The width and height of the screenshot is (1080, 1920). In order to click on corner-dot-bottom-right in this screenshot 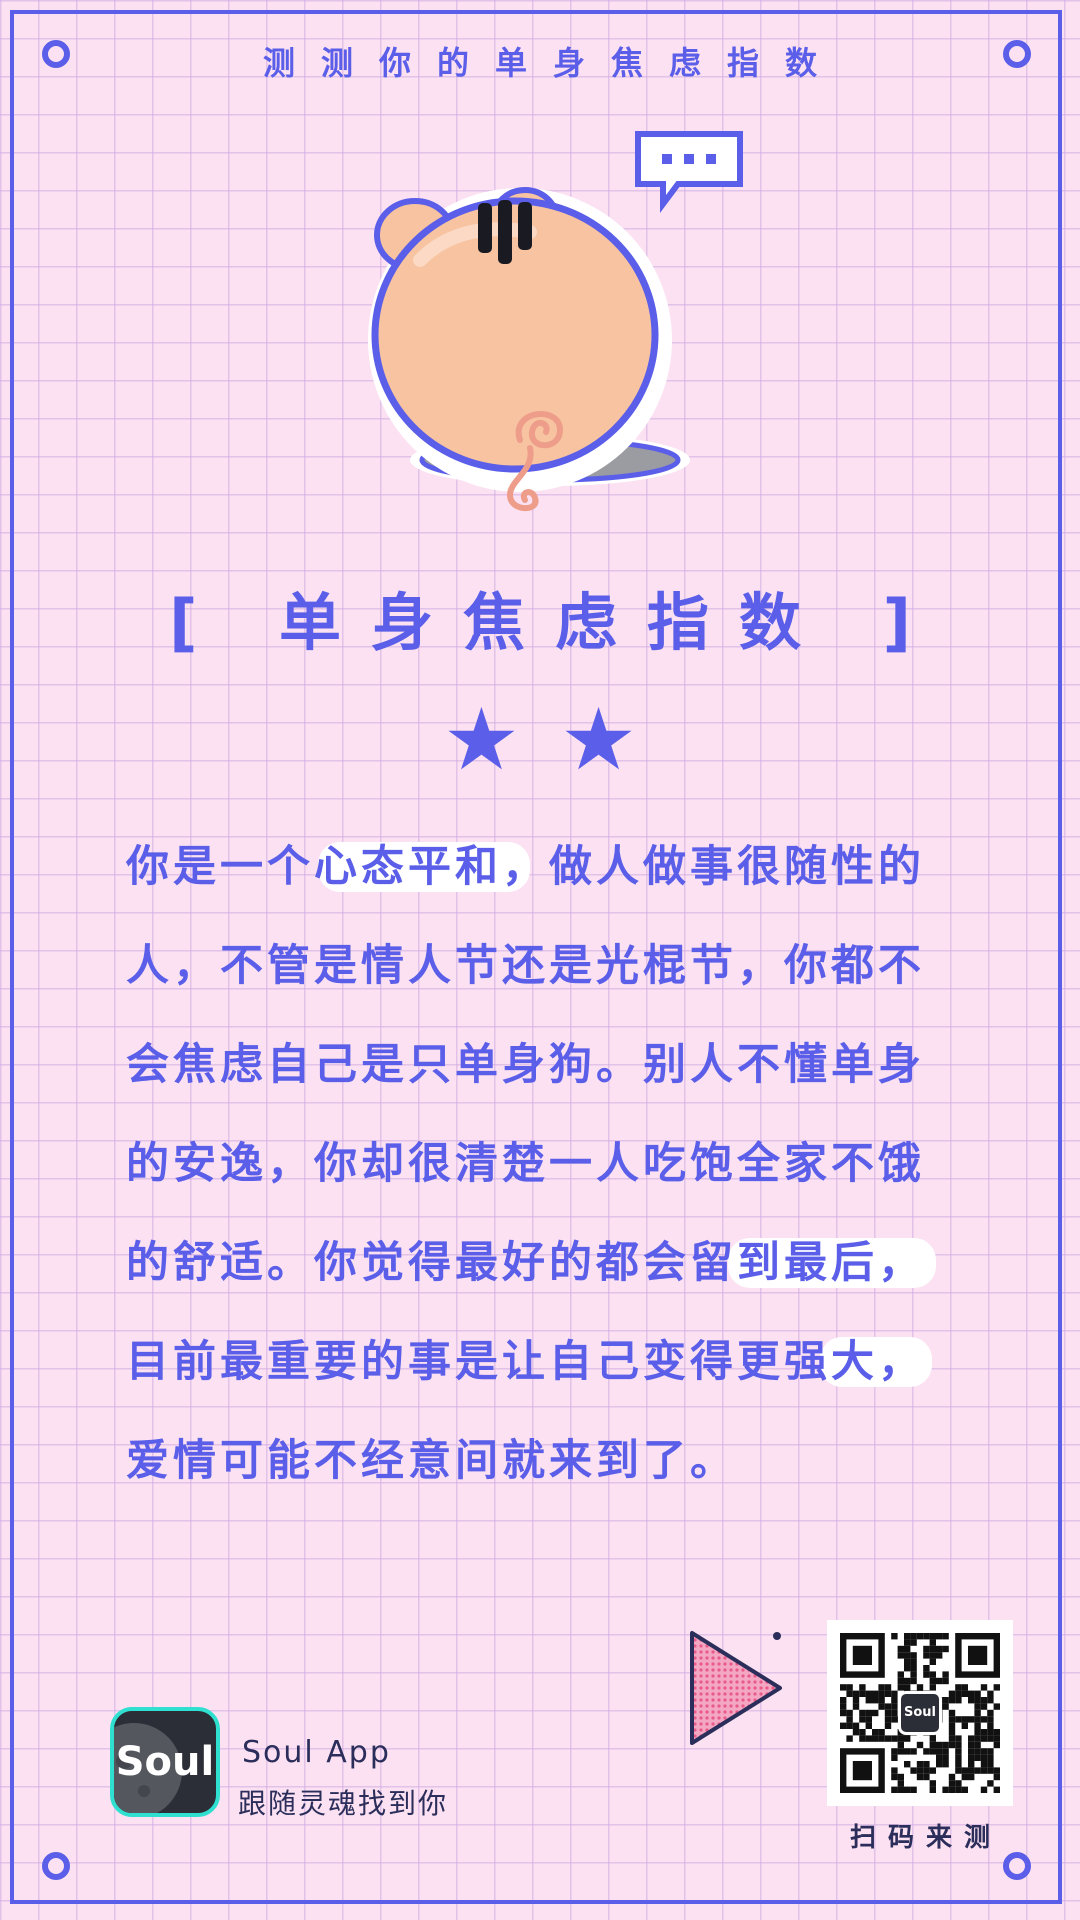, I will do `click(1017, 1866)`.